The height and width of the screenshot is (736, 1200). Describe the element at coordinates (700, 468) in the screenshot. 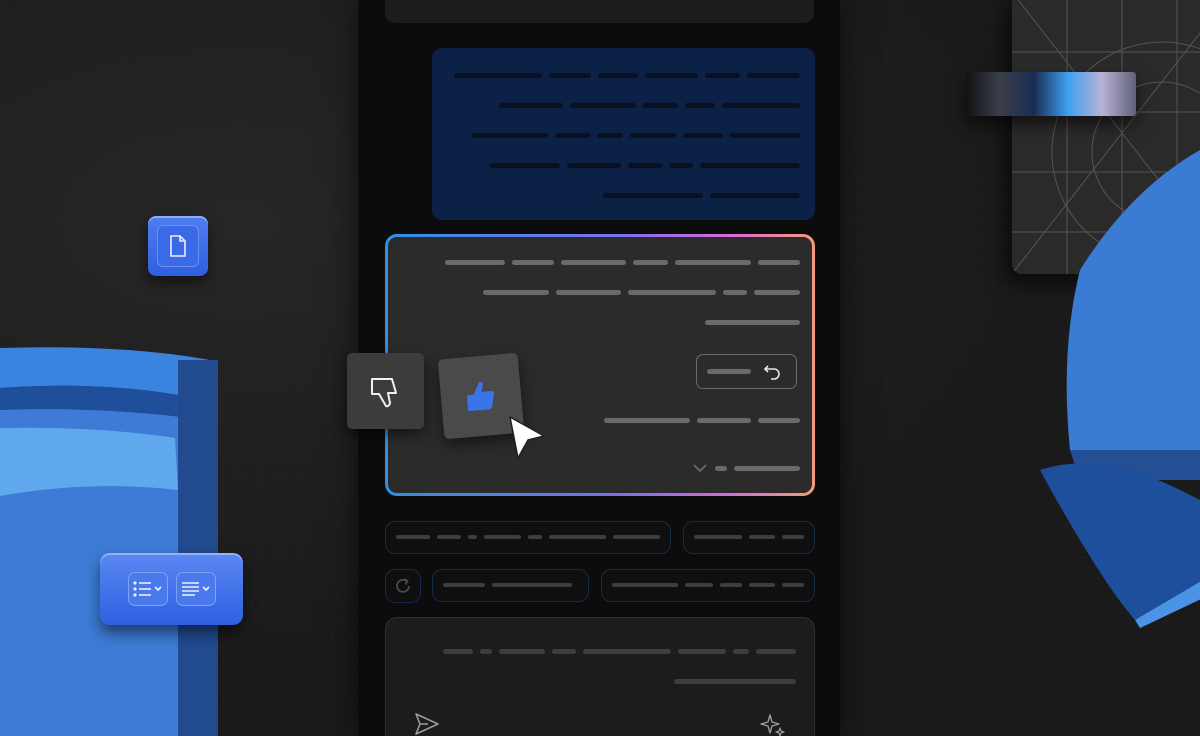

I see `chevron-down-icon` at that location.